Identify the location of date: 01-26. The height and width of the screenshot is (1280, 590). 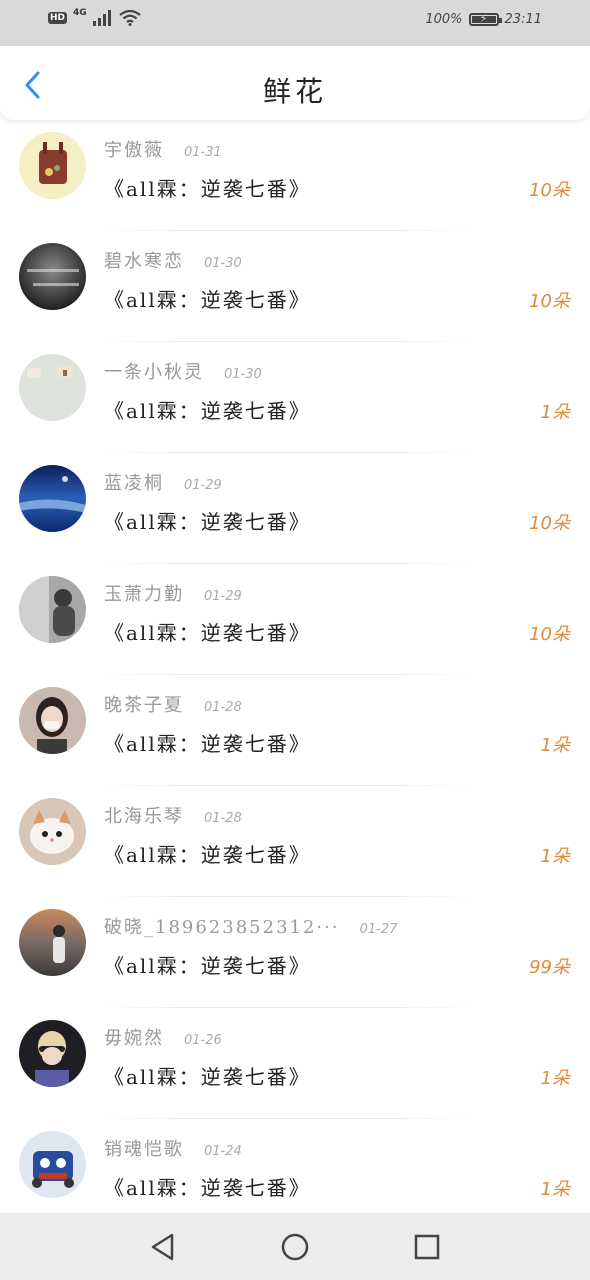
(203, 1040).